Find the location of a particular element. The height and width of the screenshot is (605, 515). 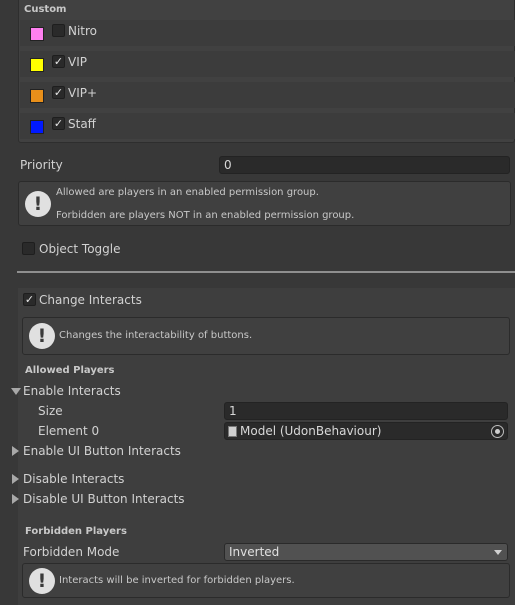

change-interacts-checkbox: ✓ is located at coordinates (29, 299).